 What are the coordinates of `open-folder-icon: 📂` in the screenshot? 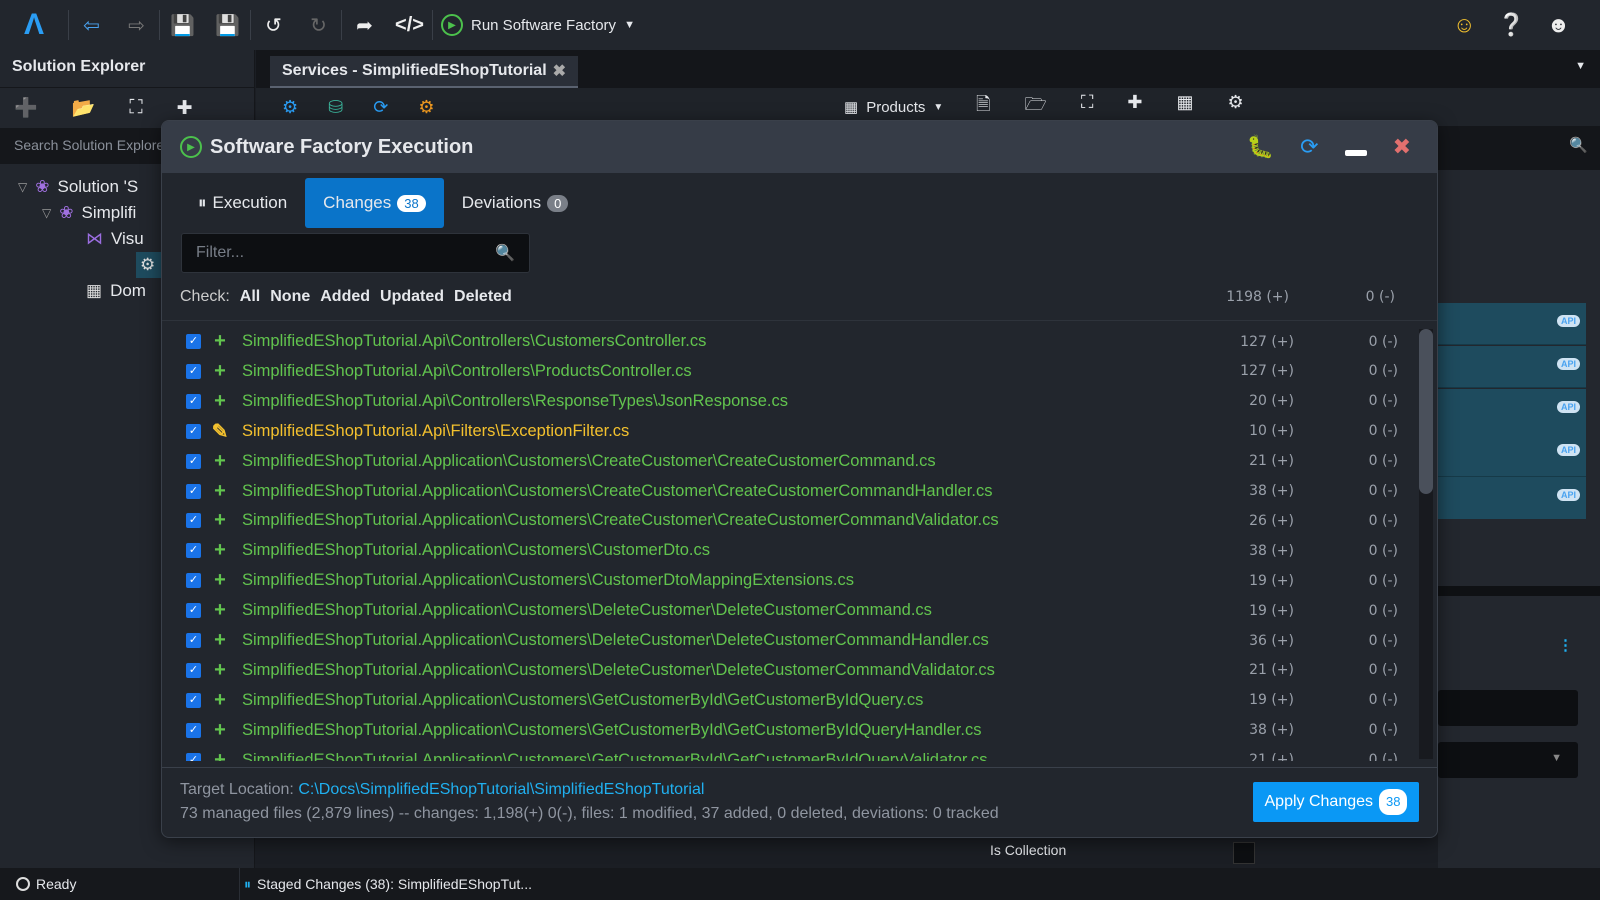 It's located at (84, 108).